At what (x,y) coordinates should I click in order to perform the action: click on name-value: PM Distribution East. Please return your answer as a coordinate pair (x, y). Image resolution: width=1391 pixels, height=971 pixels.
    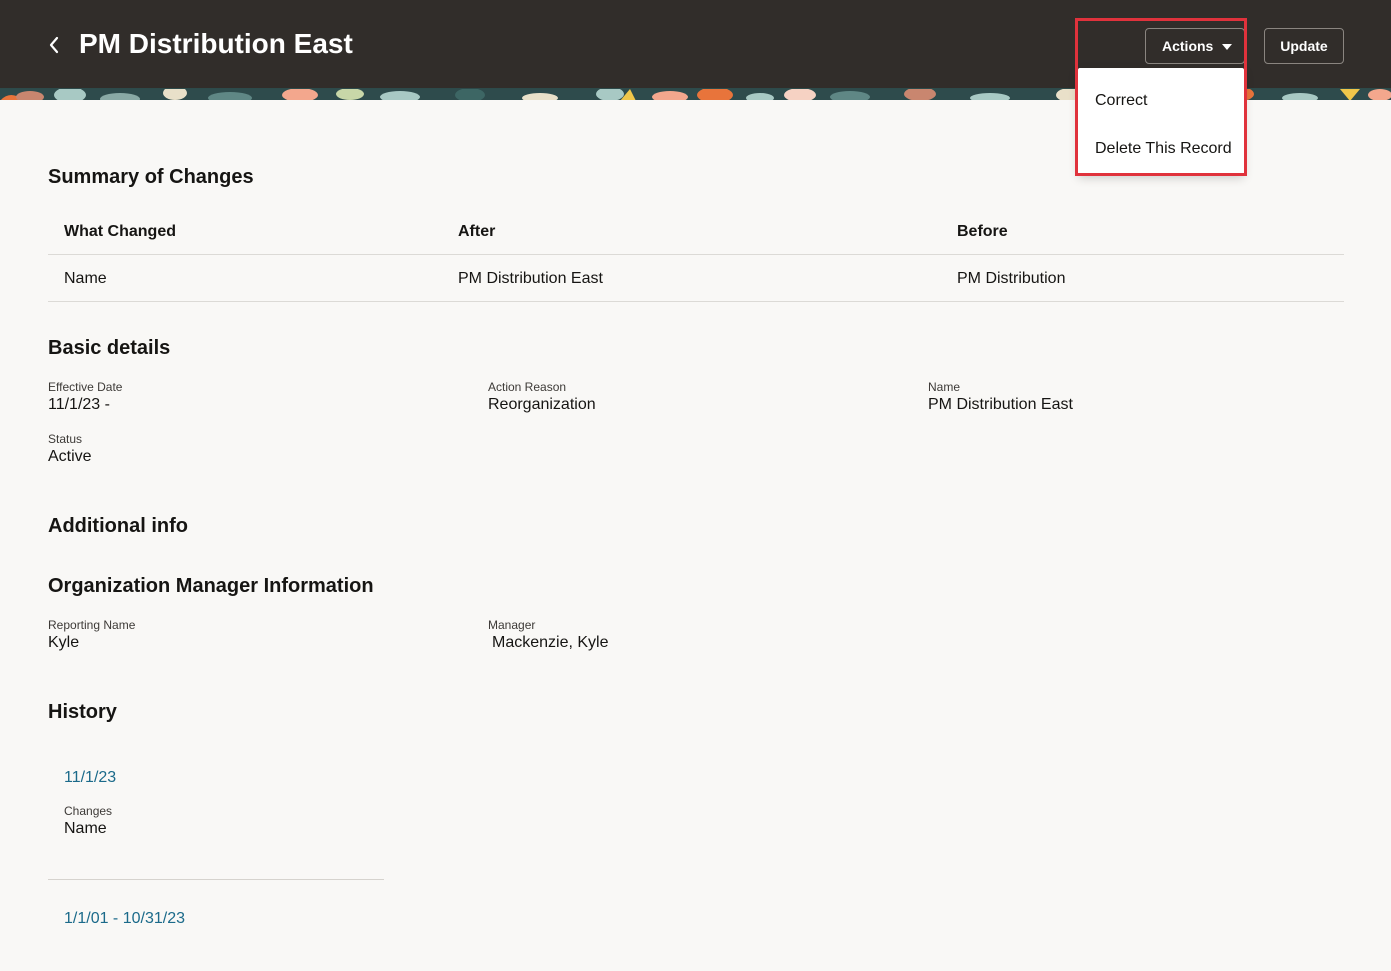
    Looking at the image, I should click on (1000, 404).